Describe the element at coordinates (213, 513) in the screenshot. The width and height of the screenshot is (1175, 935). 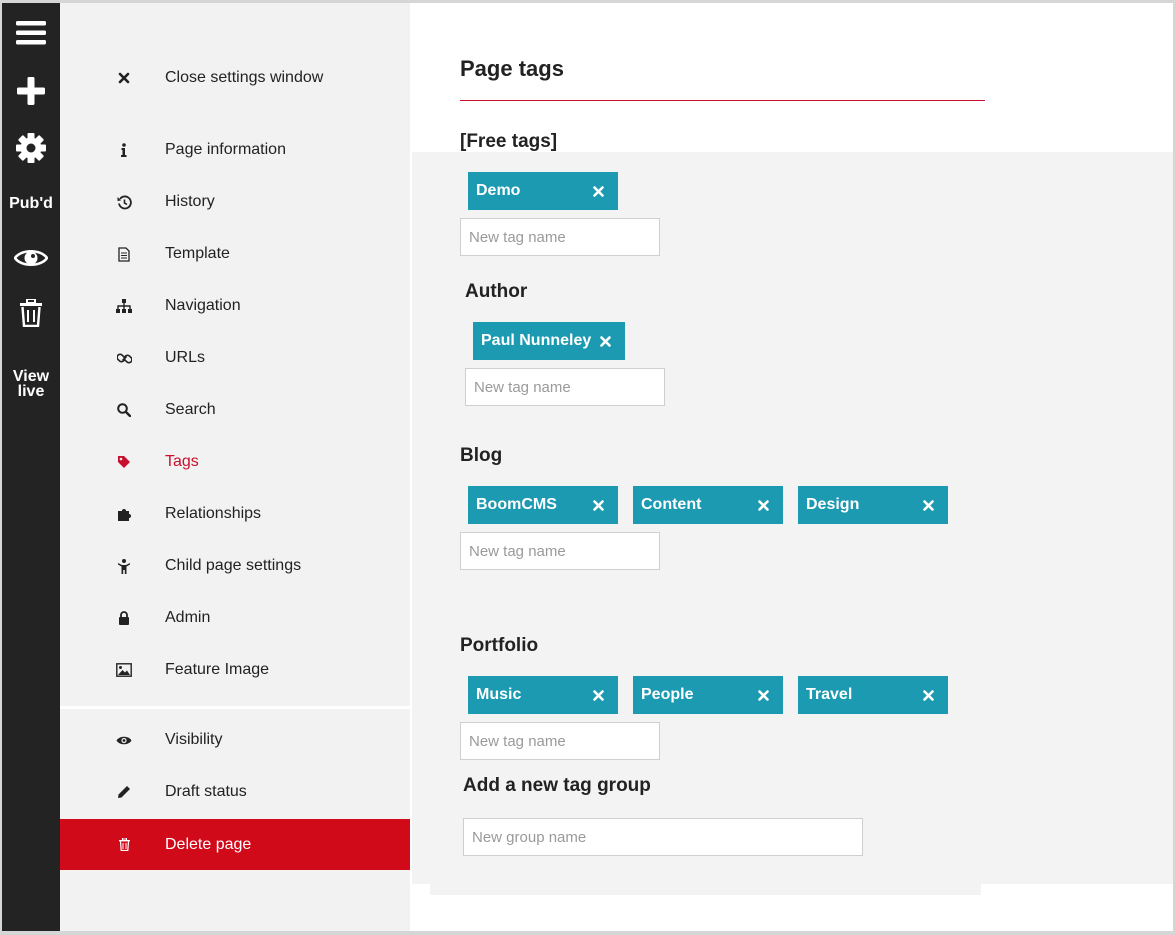
I see `menu-item-label: Relationships` at that location.